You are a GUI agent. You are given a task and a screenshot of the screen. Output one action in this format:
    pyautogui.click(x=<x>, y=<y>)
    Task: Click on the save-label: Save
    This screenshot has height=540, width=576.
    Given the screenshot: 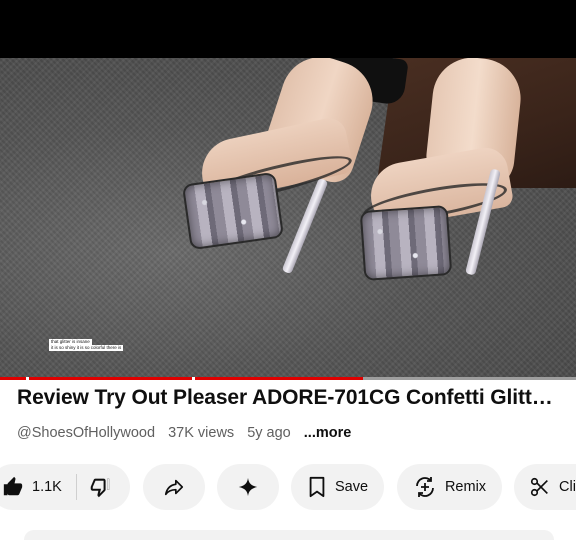 What is the action you would take?
    pyautogui.click(x=351, y=487)
    